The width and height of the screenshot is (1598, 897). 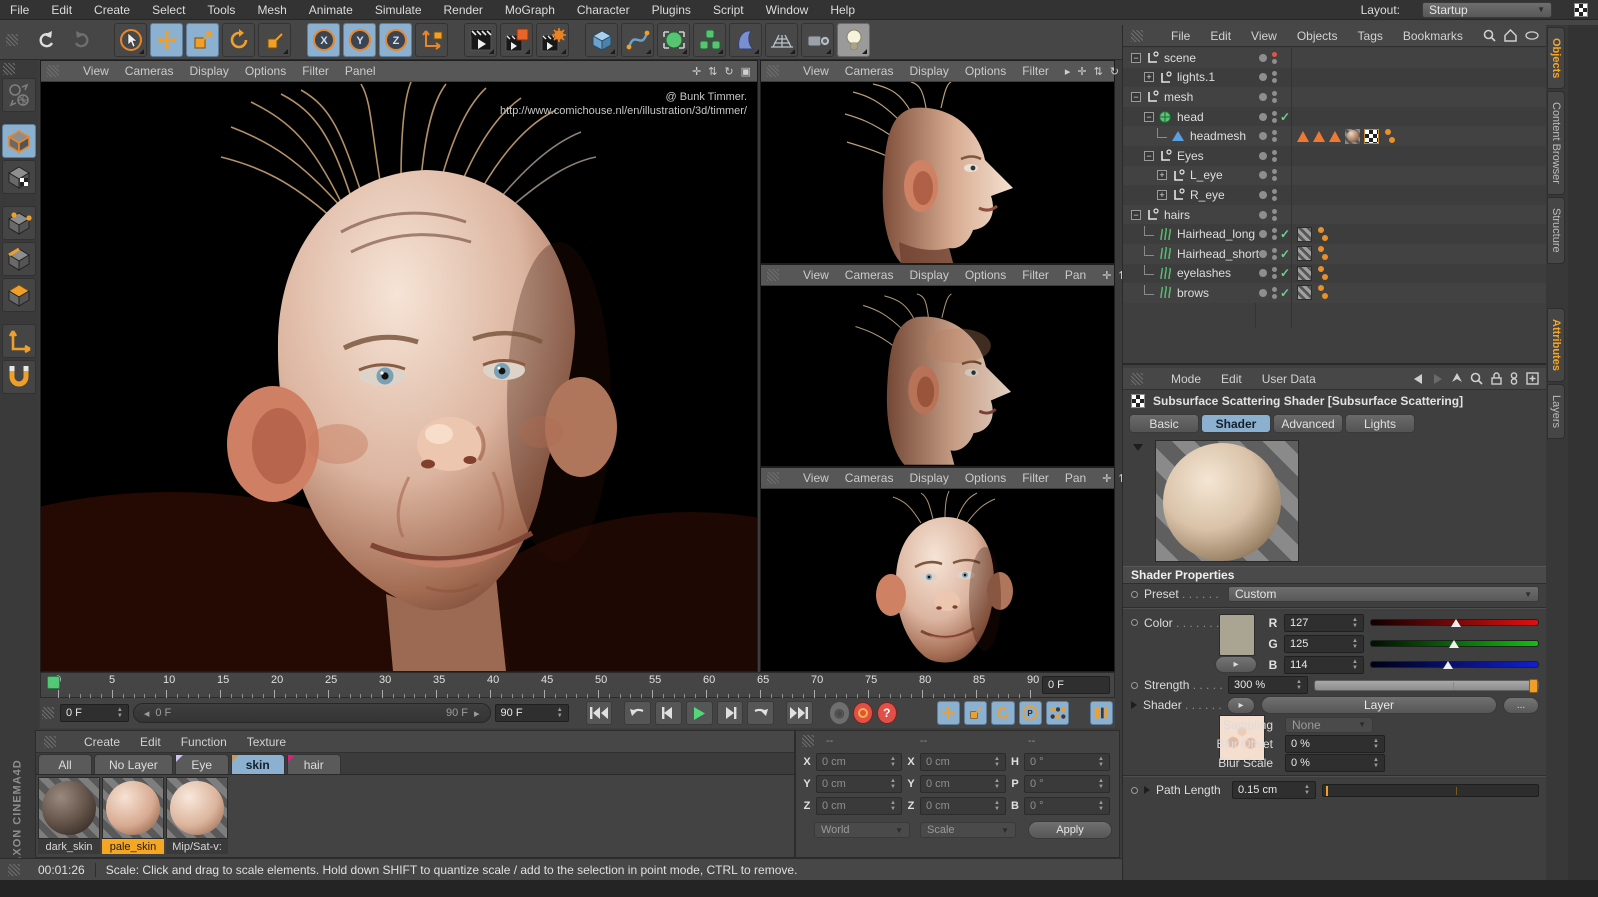 What do you see at coordinates (1352, 136) in the screenshot?
I see `material-tag-icon` at bounding box center [1352, 136].